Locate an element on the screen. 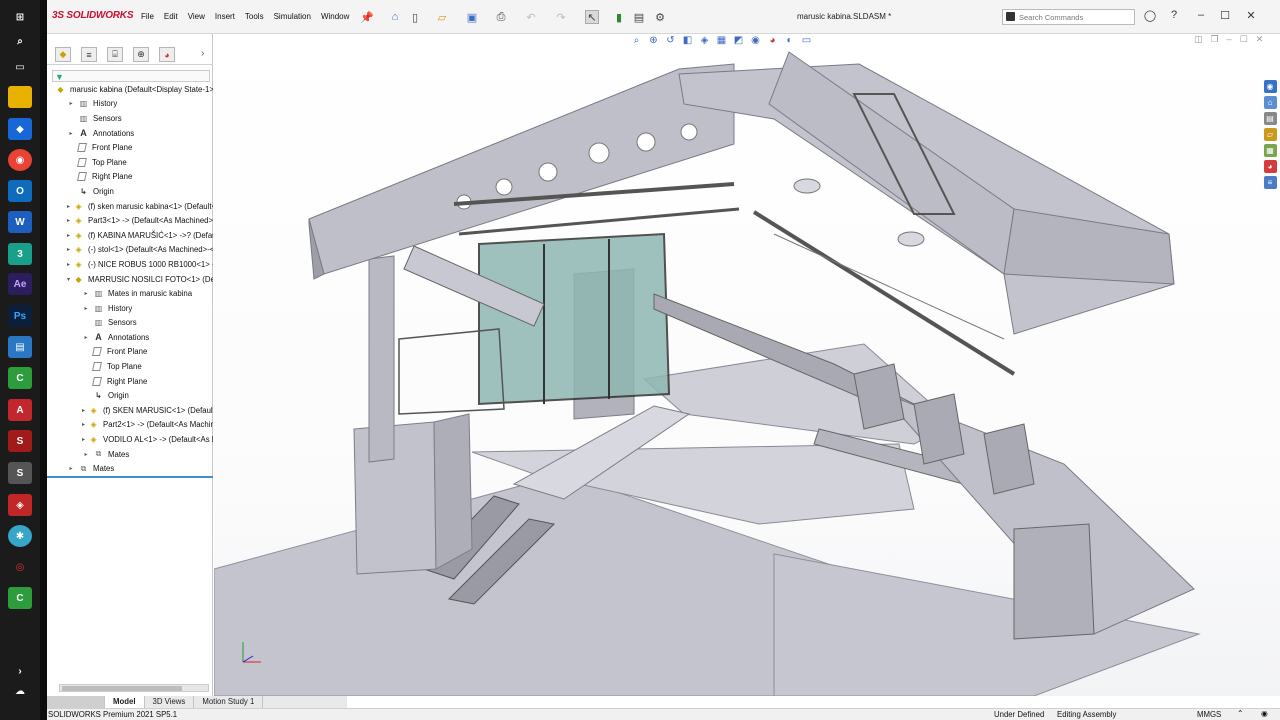 Image resolution: width=1280 pixels, height=720 pixels. close-button: ✕ is located at coordinates (1251, 16).